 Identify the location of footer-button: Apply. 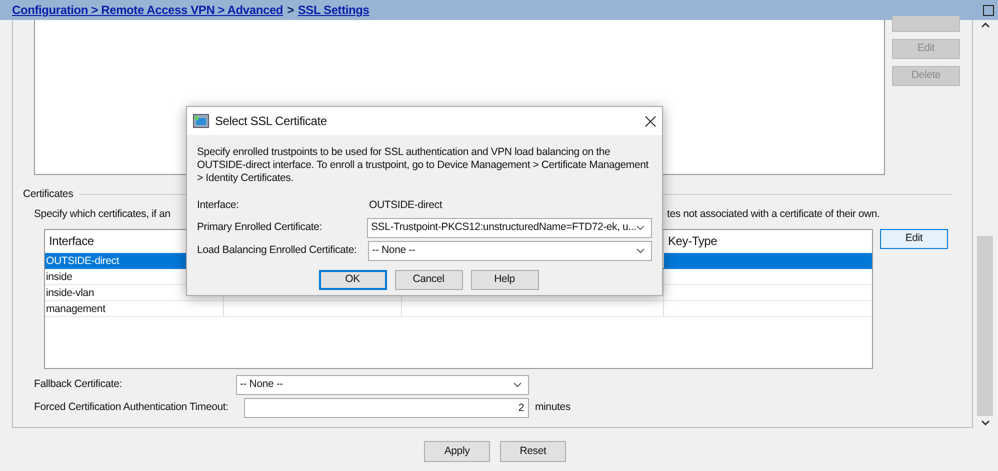
(457, 451).